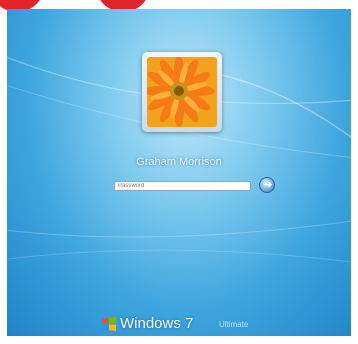  I want to click on windows-logo-icon, so click(109, 324).